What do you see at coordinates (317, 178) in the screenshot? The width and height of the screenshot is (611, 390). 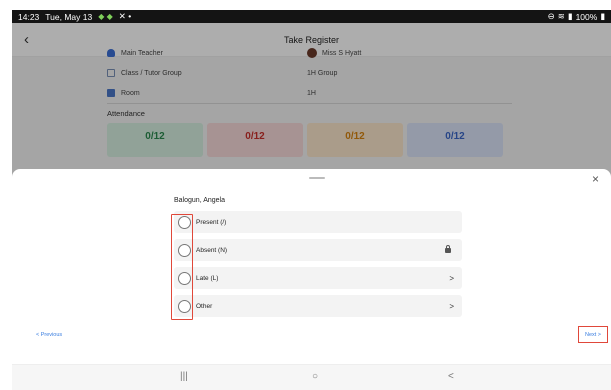 I see `drag-handle` at bounding box center [317, 178].